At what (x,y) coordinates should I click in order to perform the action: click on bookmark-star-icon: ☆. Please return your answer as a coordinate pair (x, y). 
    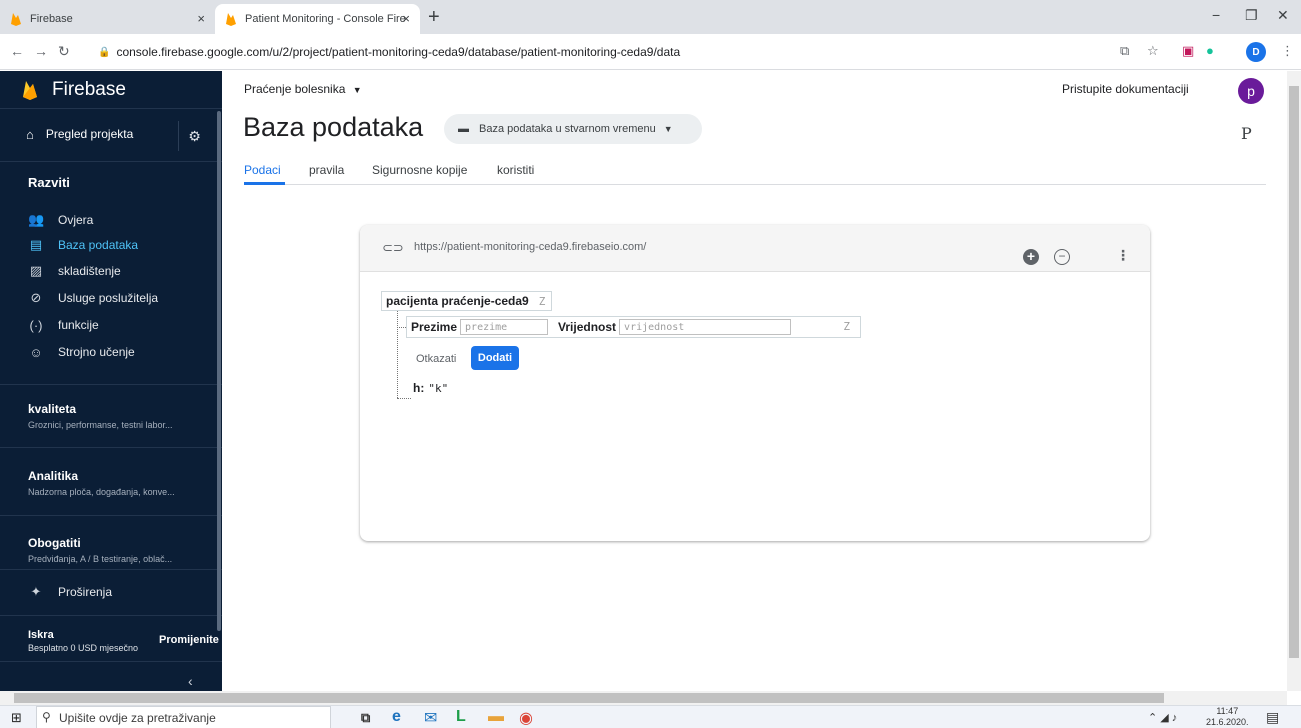
    Looking at the image, I should click on (1153, 51).